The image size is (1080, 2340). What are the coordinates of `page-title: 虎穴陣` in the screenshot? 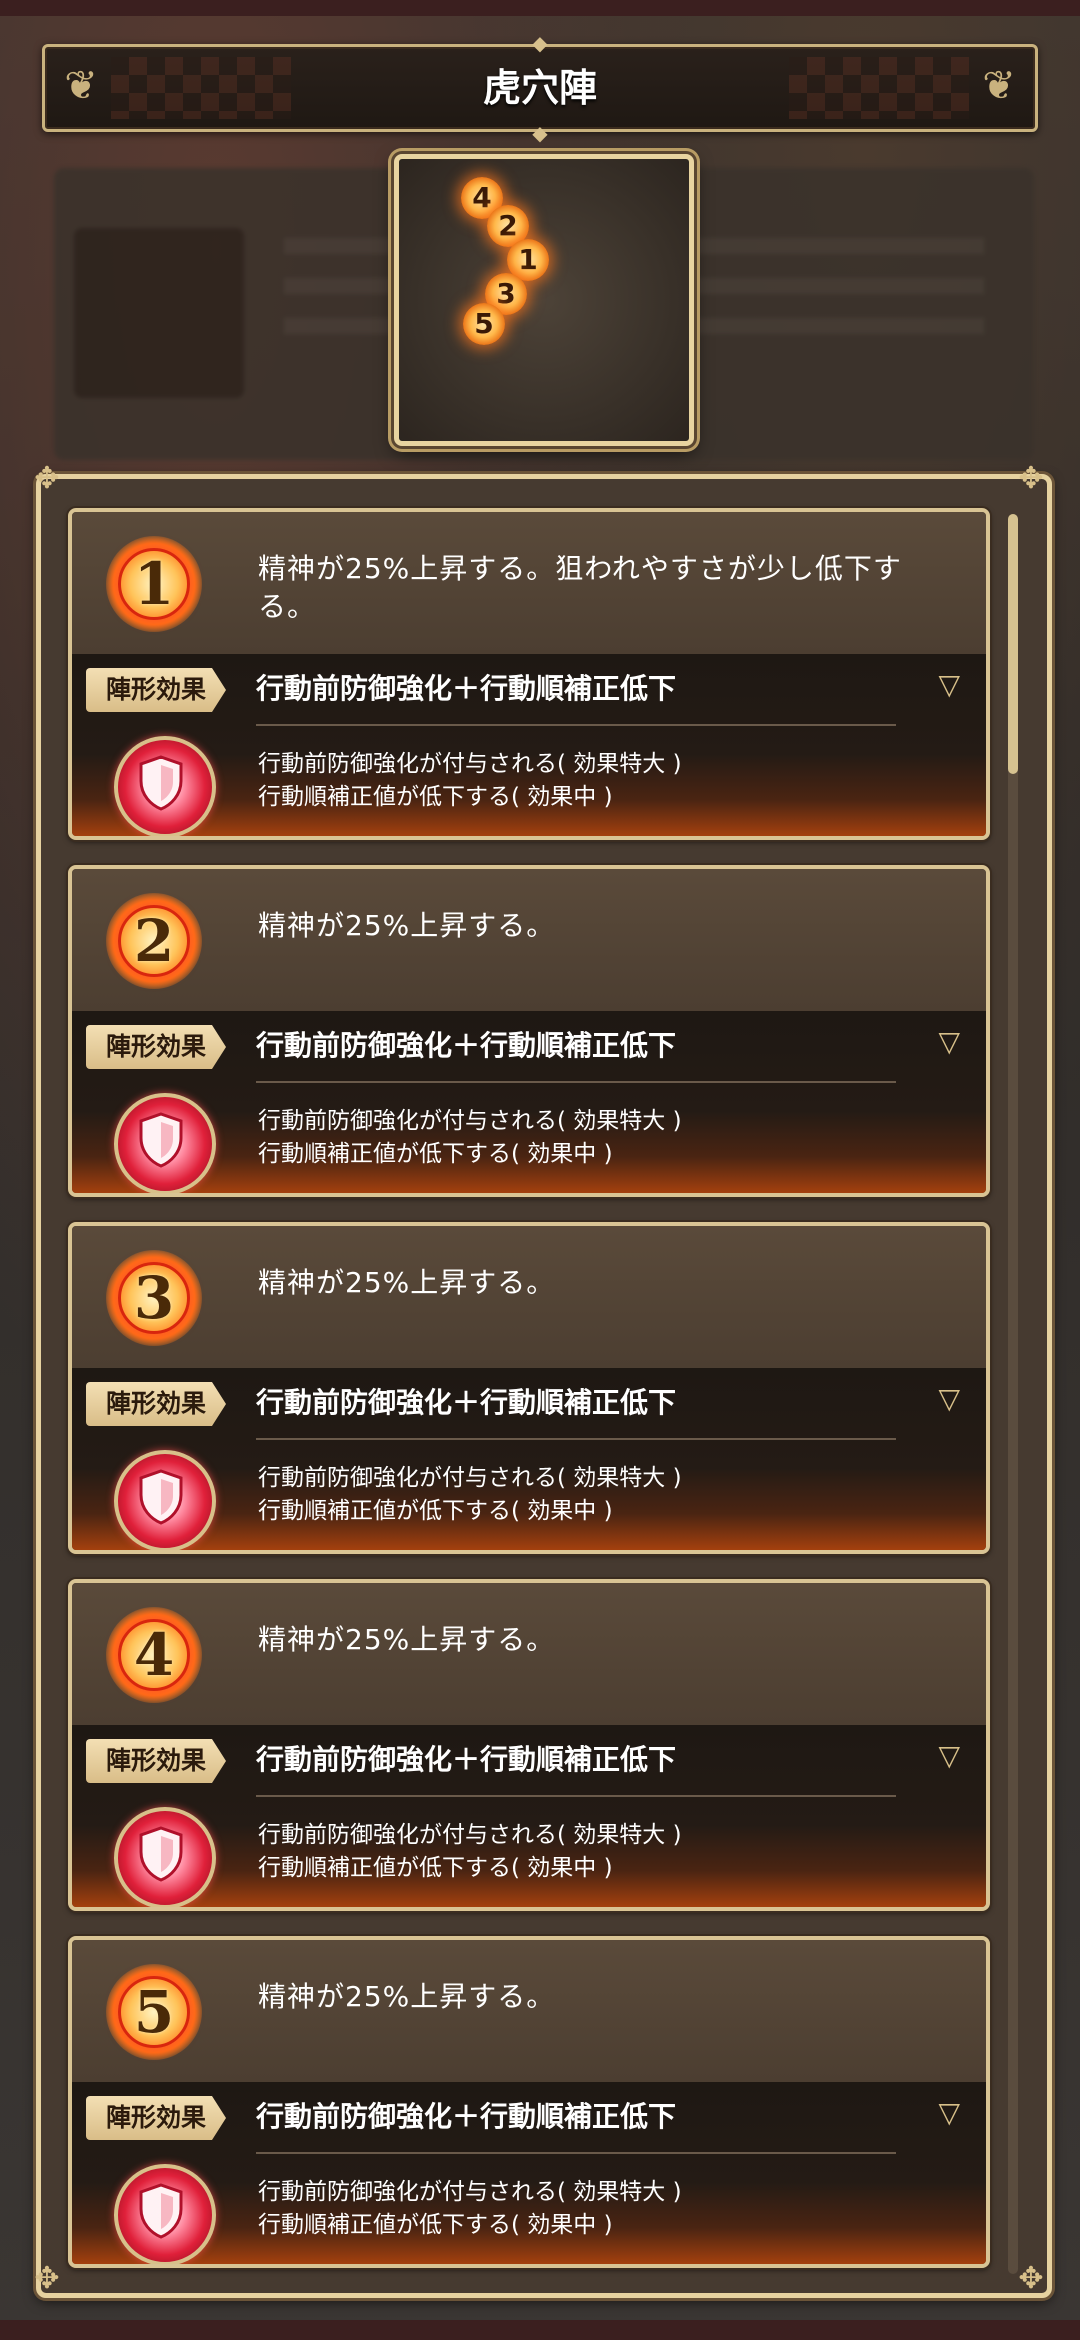 It's located at (539, 88).